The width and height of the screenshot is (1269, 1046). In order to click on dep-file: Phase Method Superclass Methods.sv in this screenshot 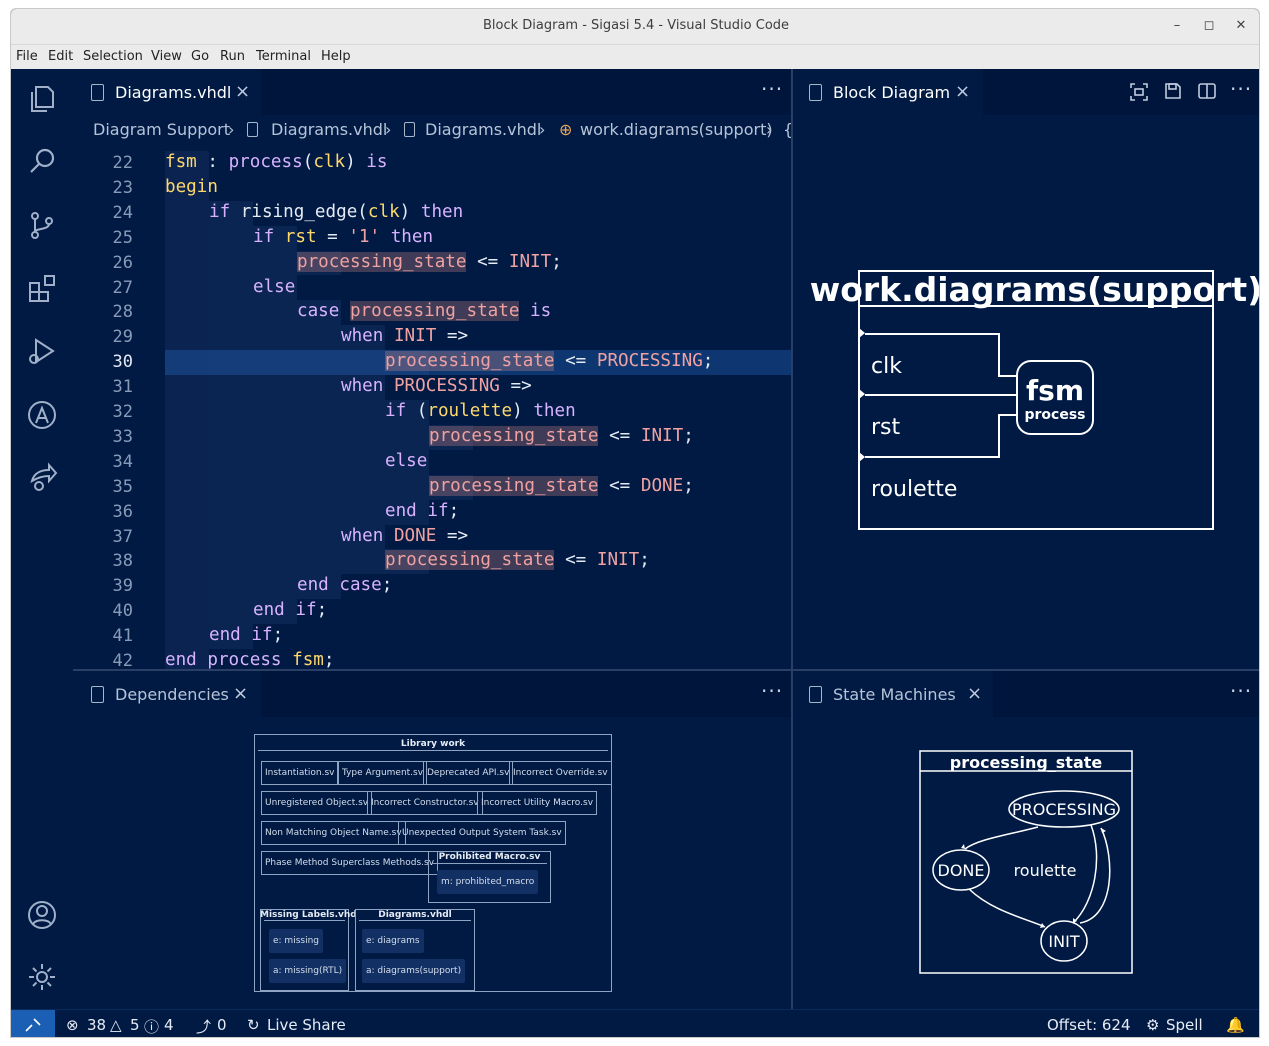, I will do `click(350, 863)`.